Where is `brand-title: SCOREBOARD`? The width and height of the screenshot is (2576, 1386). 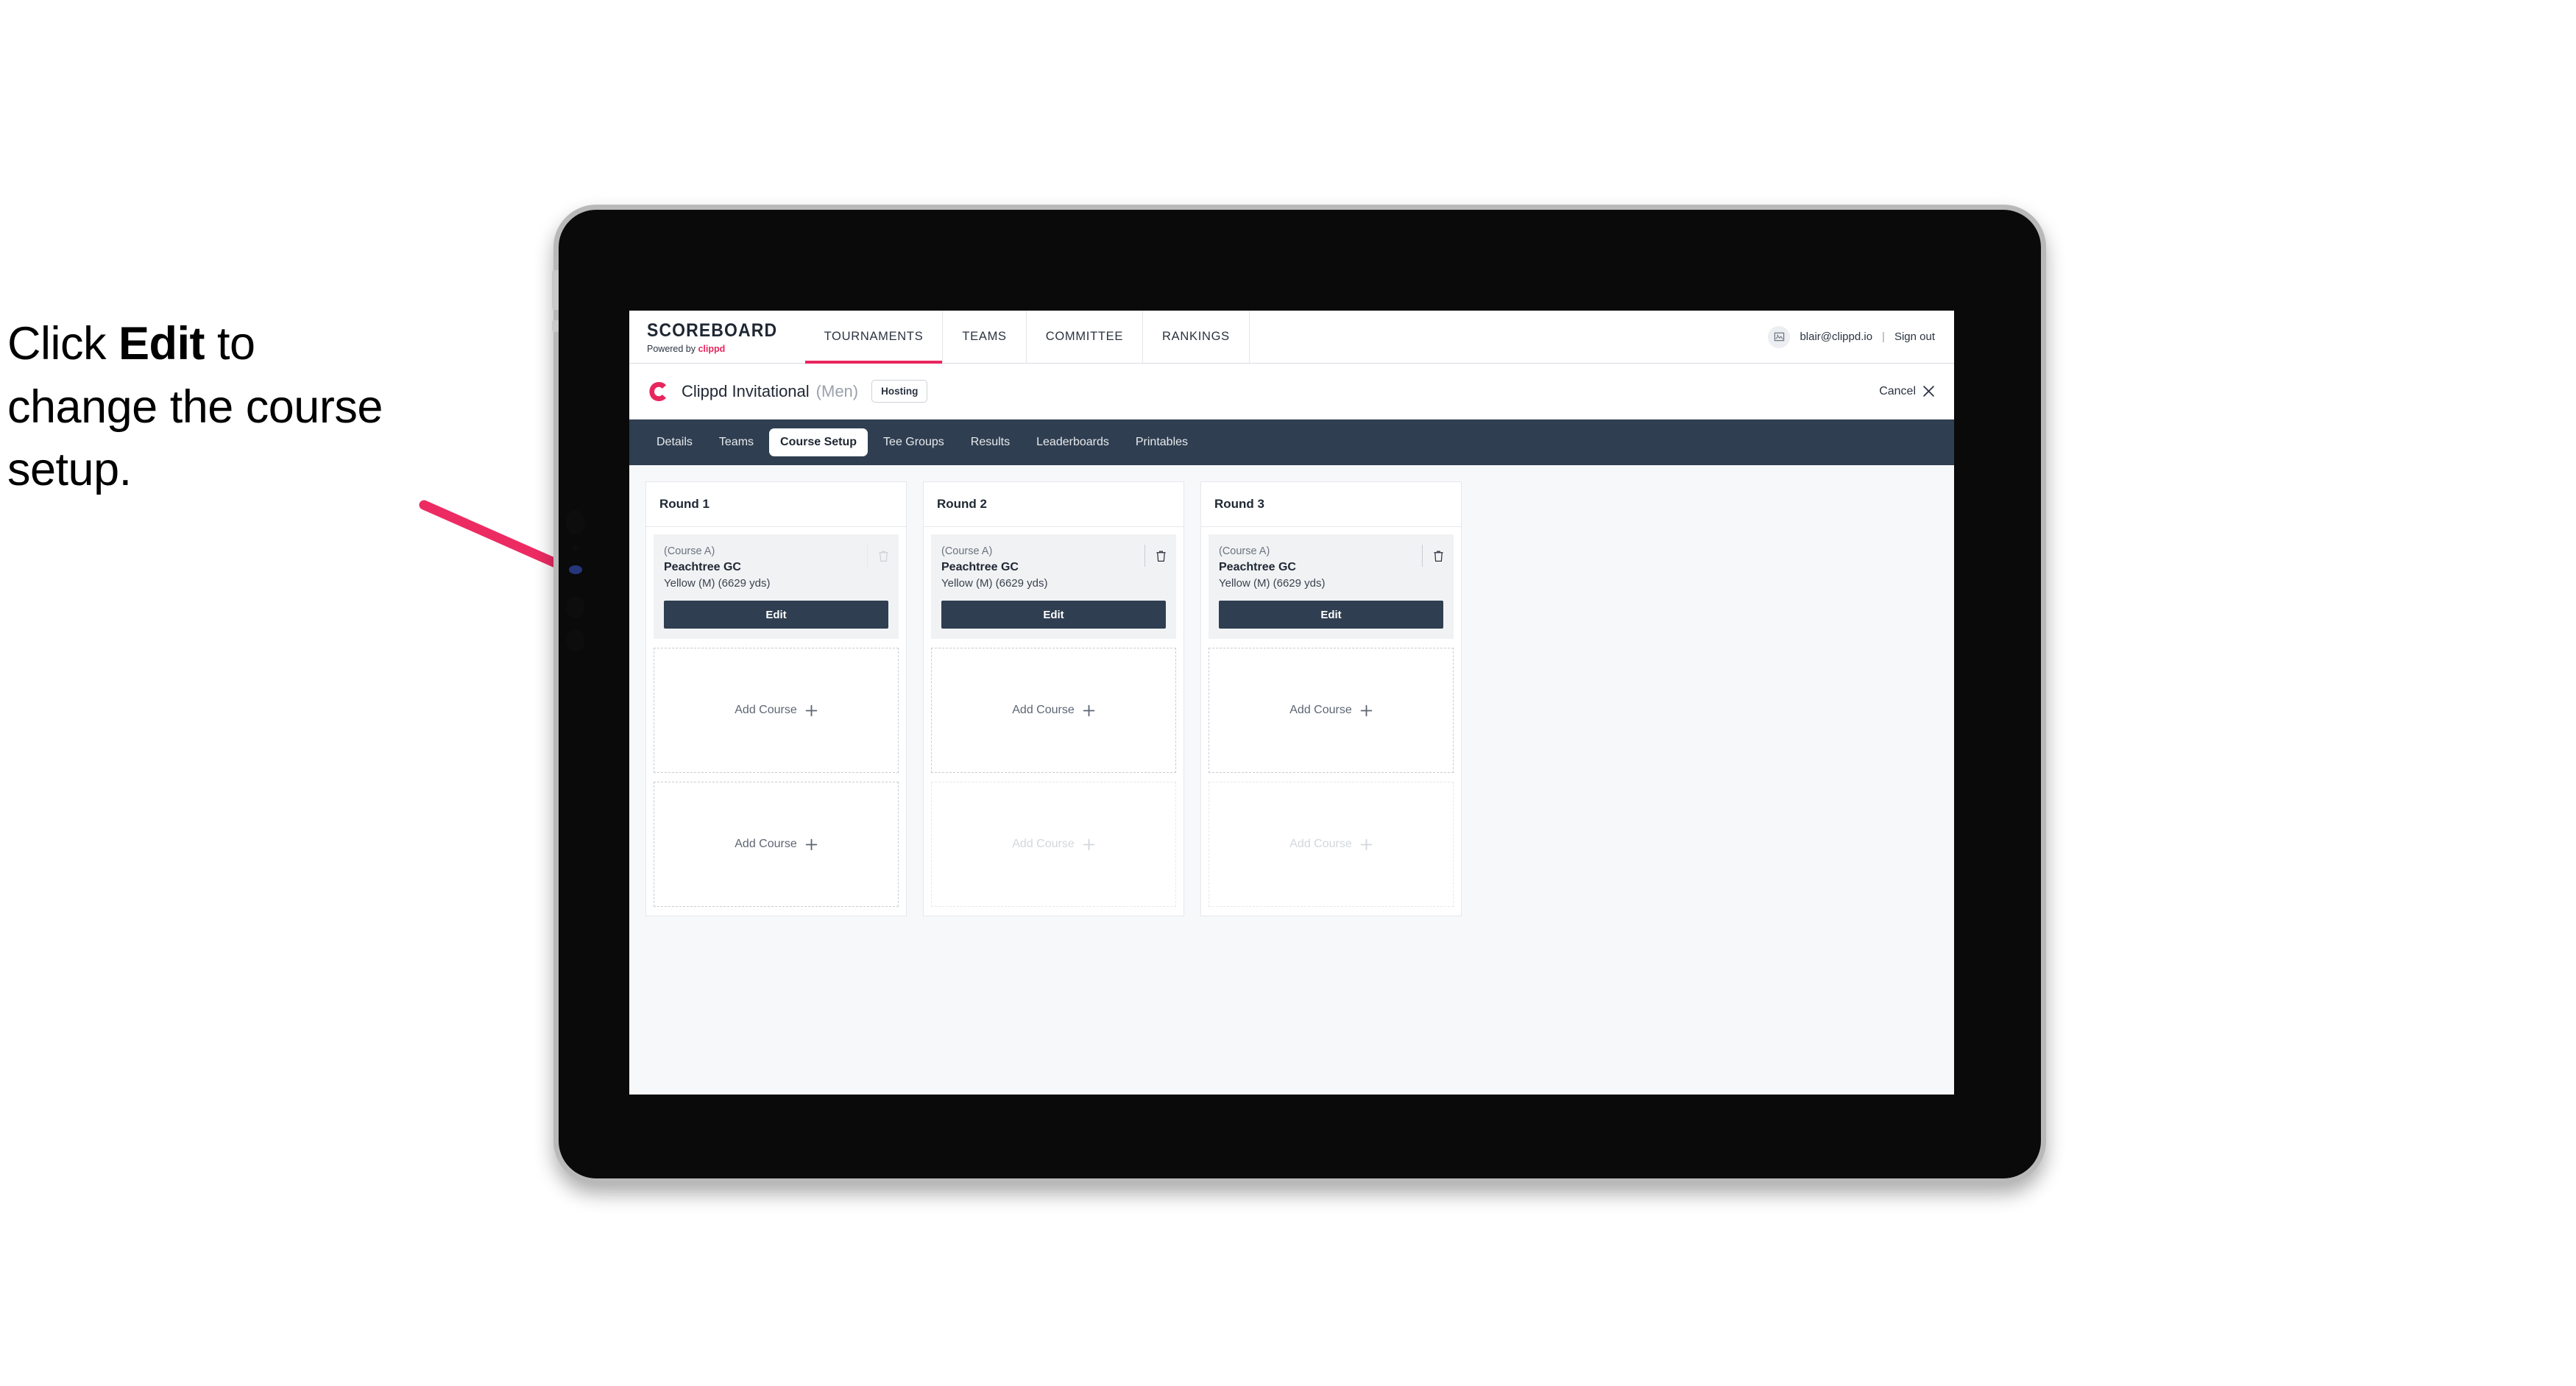 brand-title: SCOREBOARD is located at coordinates (712, 330).